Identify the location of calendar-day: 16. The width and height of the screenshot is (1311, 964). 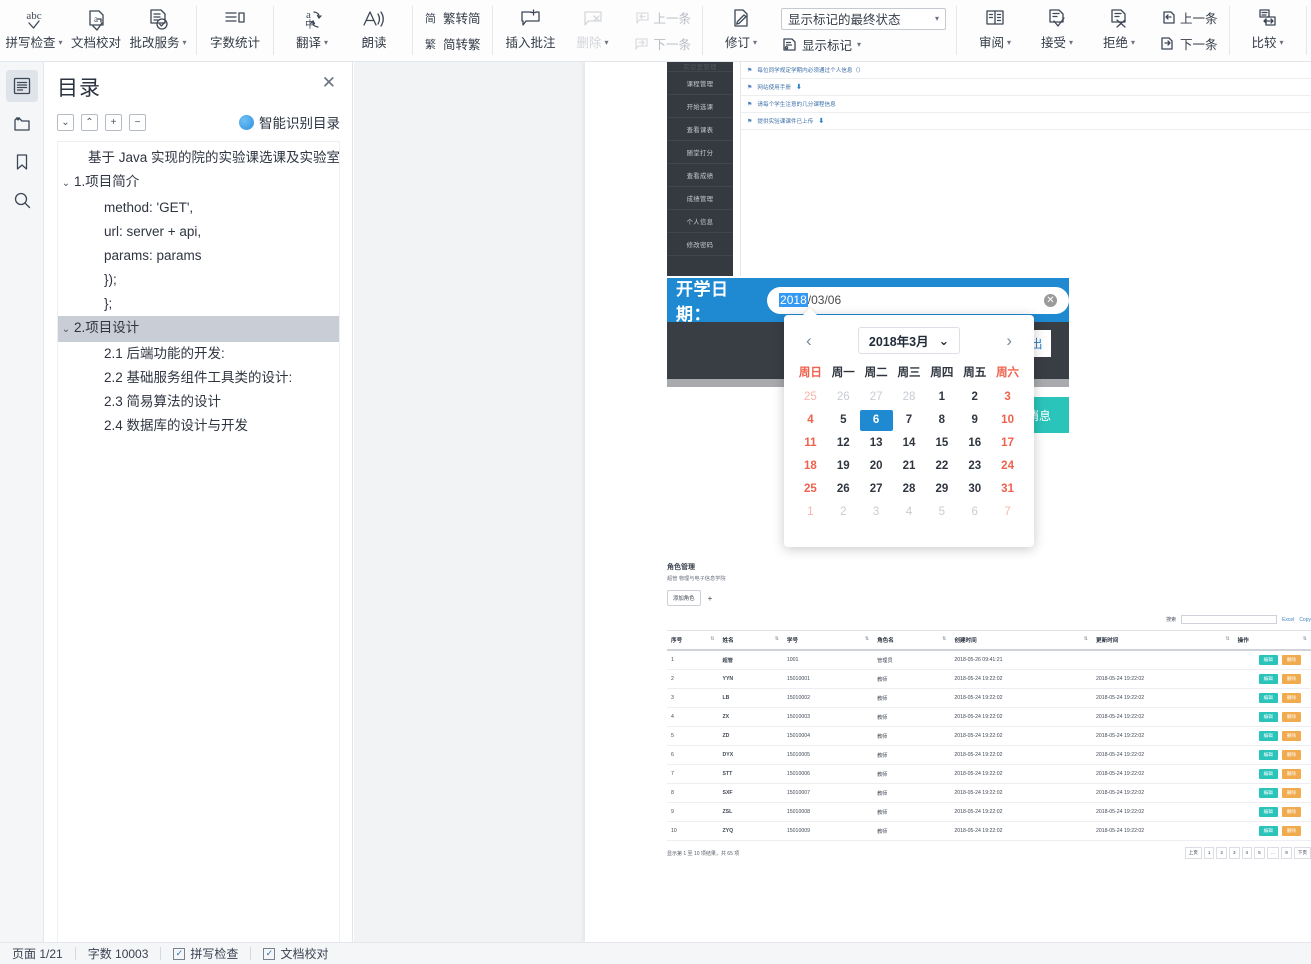
(974, 443).